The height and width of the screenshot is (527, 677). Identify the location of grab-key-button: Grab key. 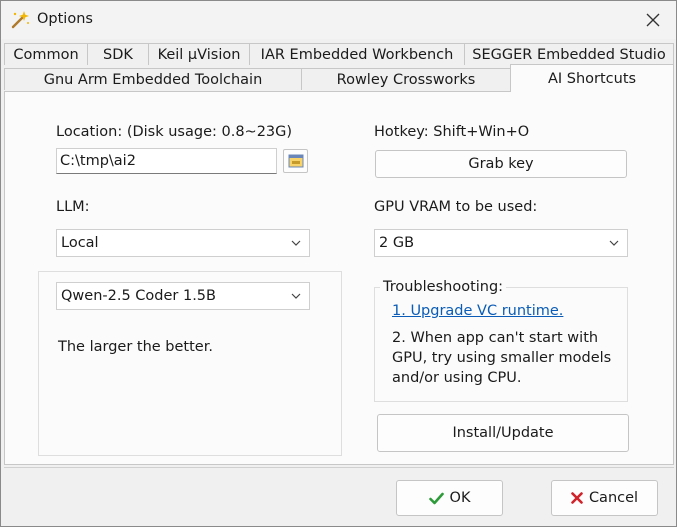
(501, 164).